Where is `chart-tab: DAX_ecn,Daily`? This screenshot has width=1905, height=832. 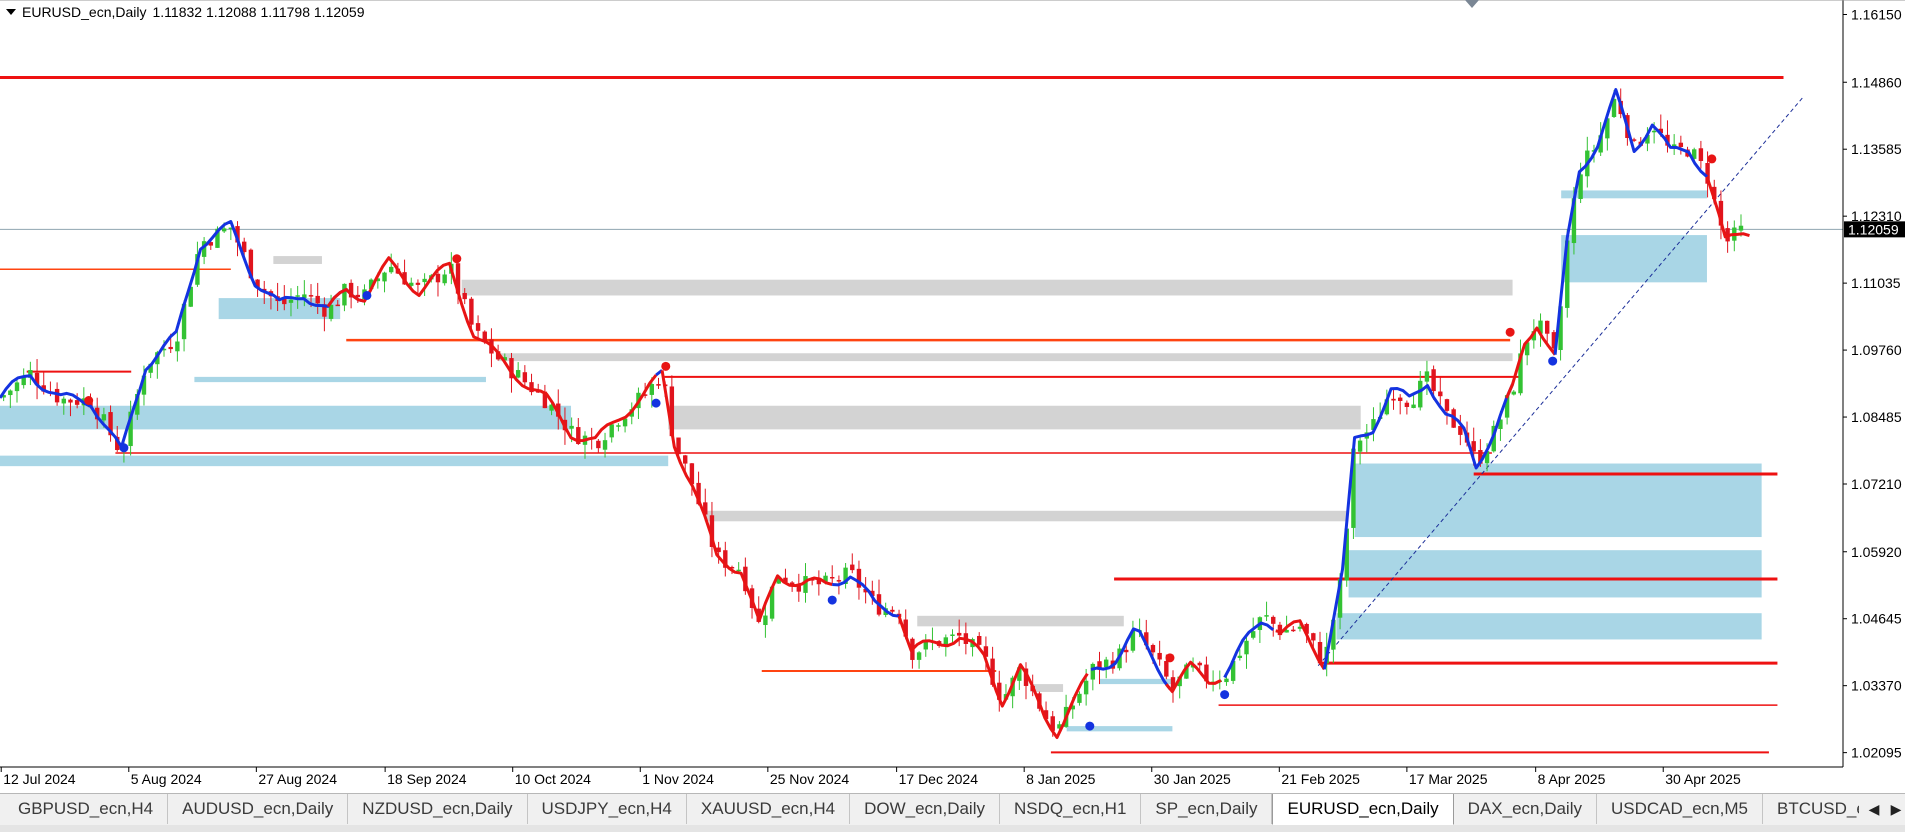
chart-tab: DAX_ecn,Daily is located at coordinates (1525, 809).